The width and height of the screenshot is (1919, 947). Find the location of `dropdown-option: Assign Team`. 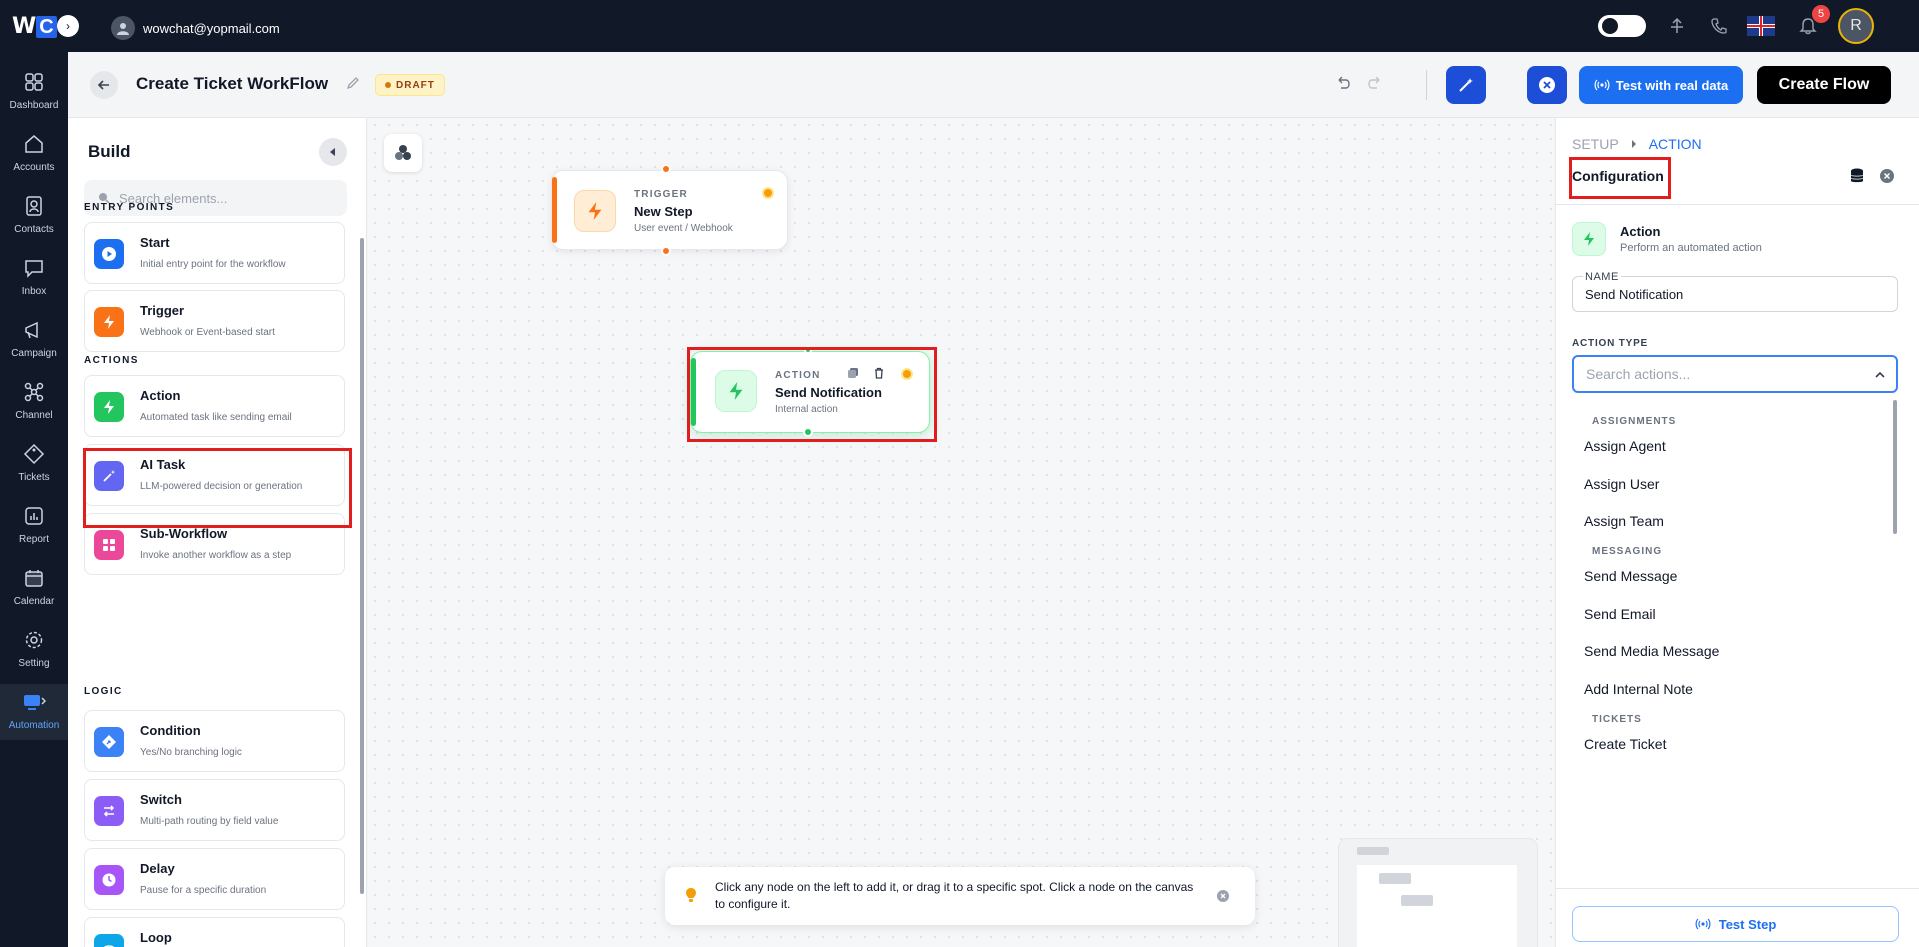

dropdown-option: Assign Team is located at coordinates (1624, 521).